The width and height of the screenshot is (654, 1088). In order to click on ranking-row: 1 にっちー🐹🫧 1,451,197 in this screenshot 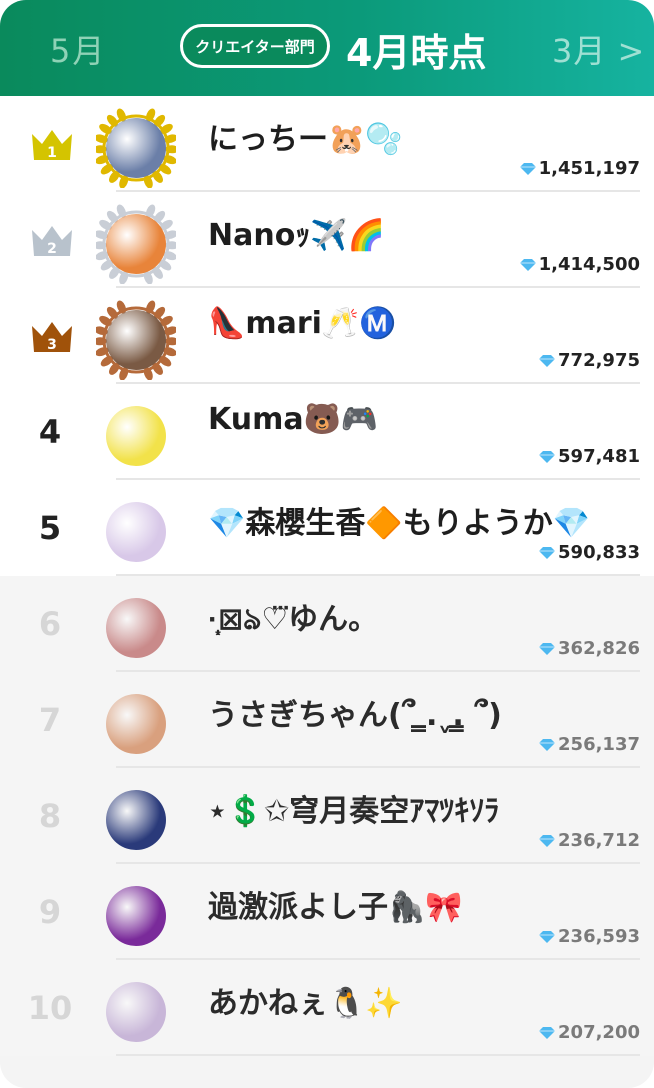, I will do `click(327, 144)`.